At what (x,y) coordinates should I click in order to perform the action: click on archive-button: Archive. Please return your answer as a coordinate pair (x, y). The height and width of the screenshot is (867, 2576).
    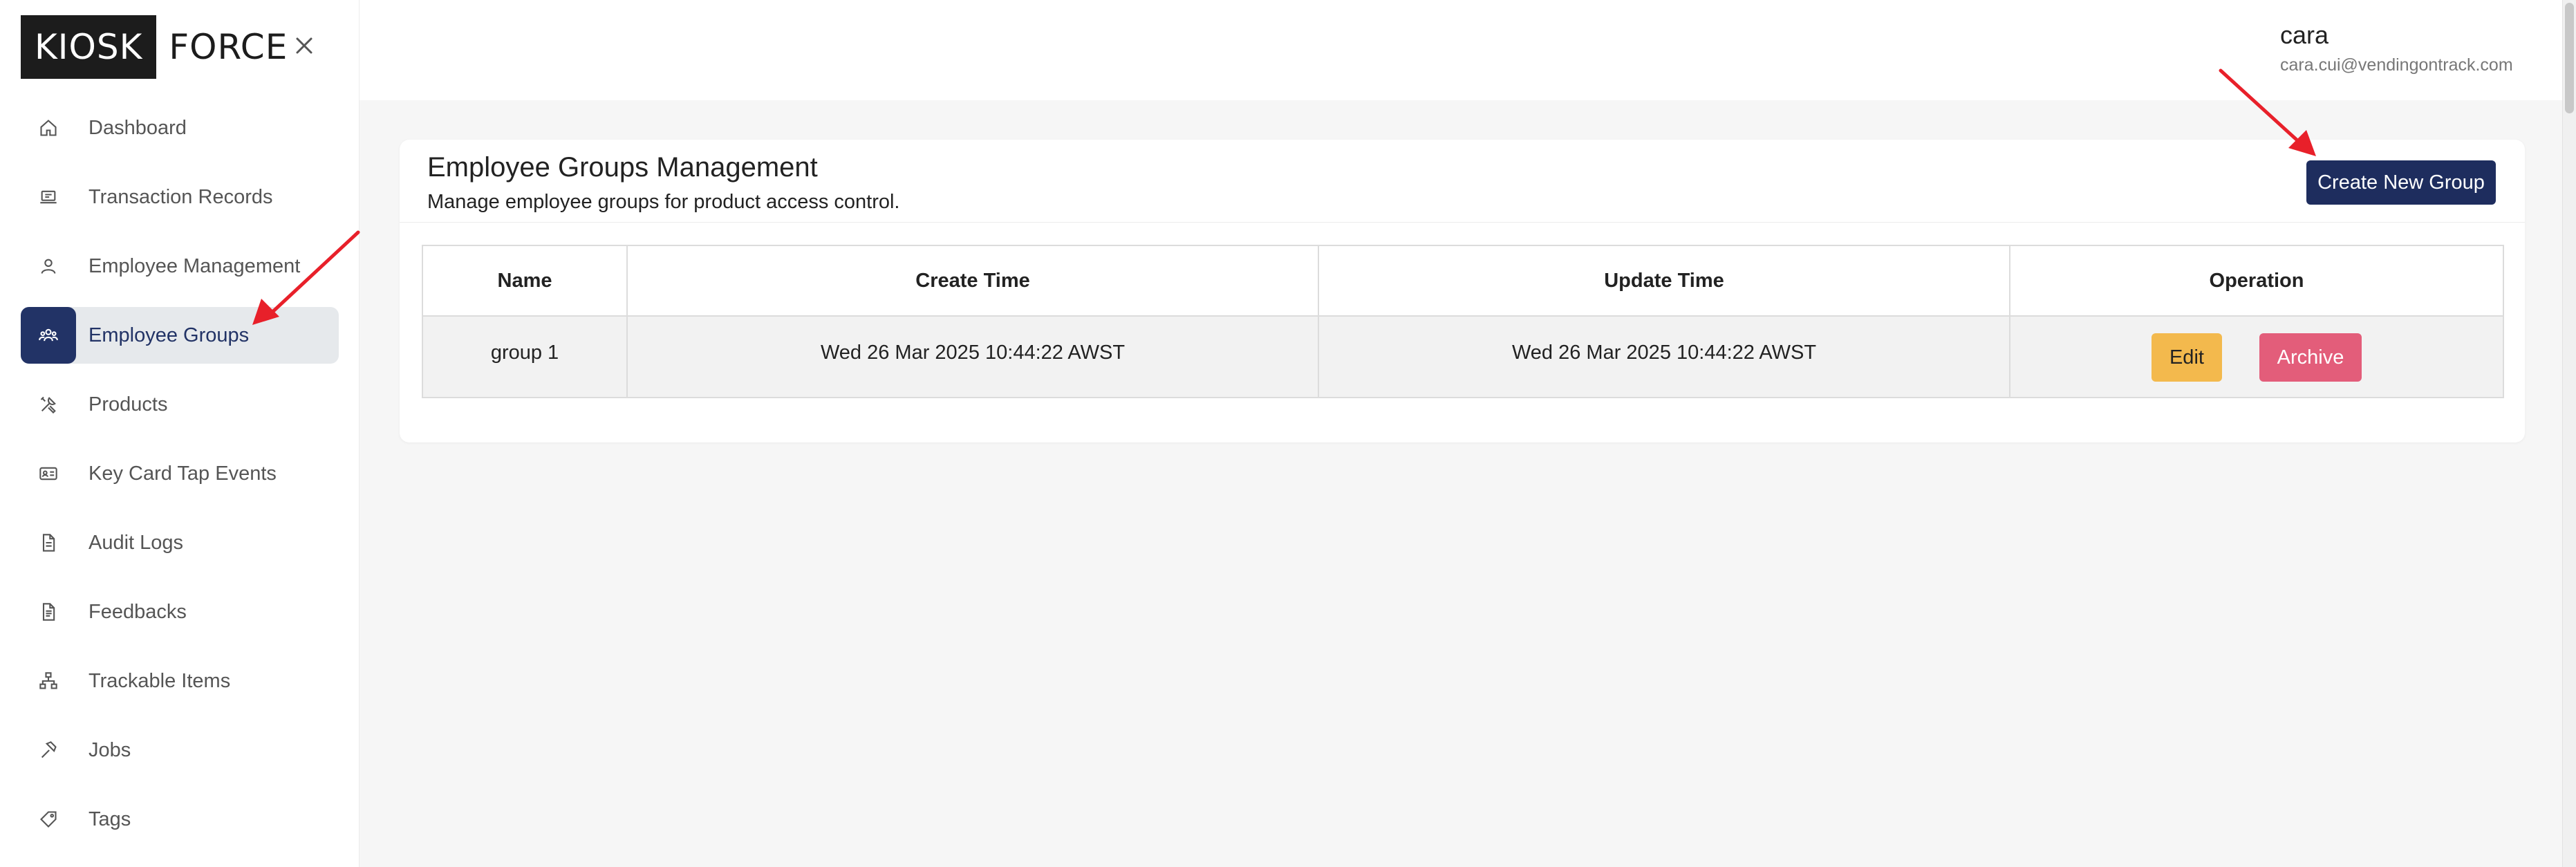
    Looking at the image, I should click on (2310, 357).